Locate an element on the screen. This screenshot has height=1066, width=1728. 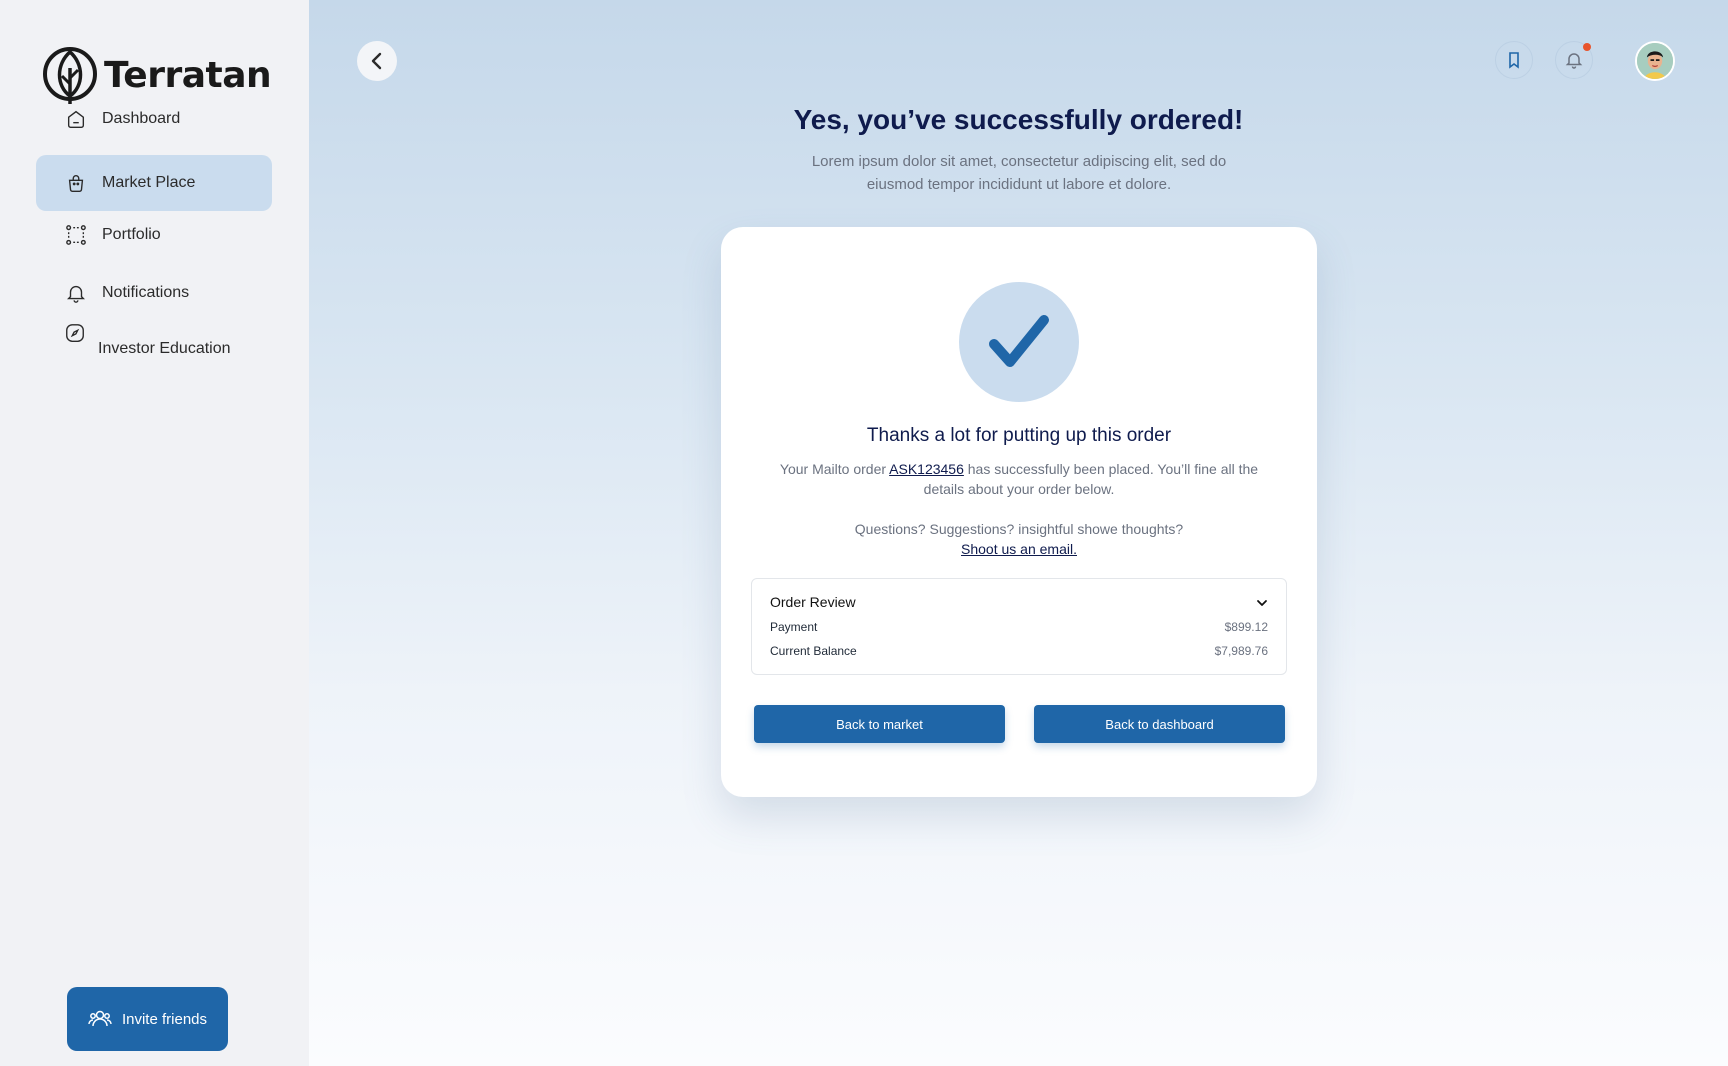
sidebar-item-dashboard: Dashboard is located at coordinates (154, 119).